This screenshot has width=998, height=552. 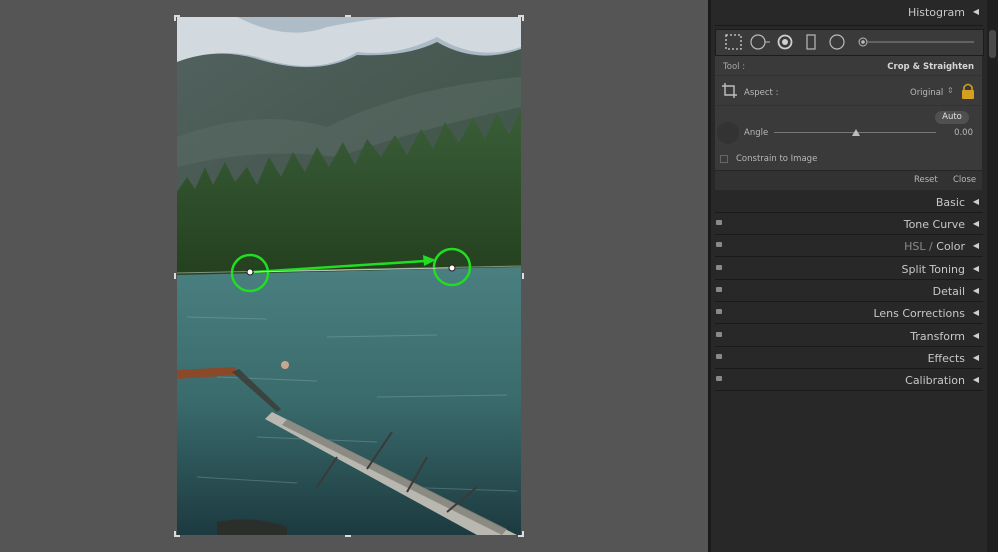 What do you see at coordinates (849, 313) in the screenshot?
I see `lens-corrections-panel-header: Lens Corrections ◀` at bounding box center [849, 313].